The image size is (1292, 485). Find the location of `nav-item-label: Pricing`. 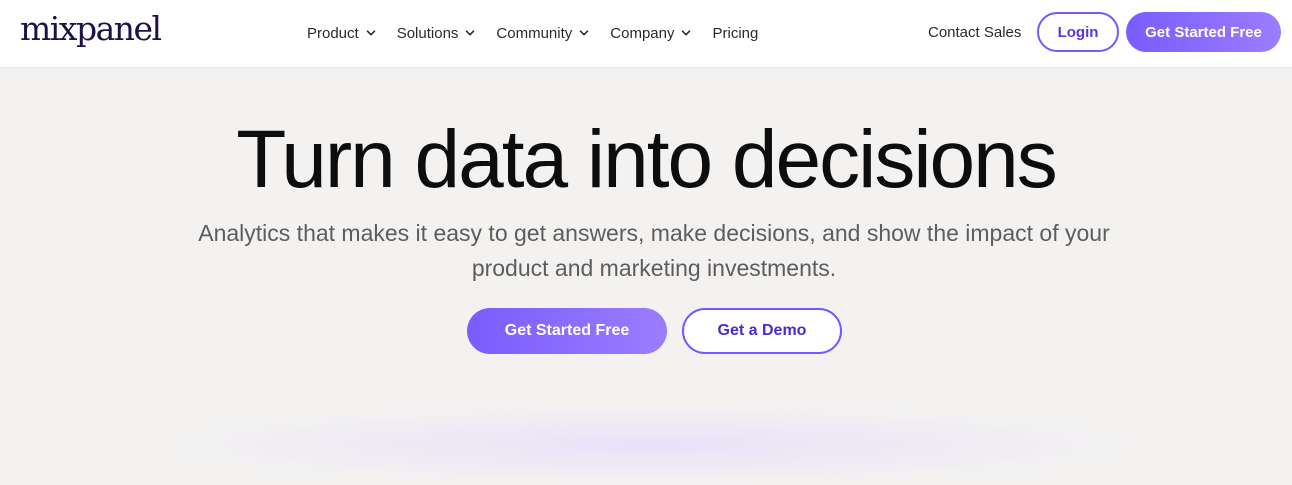

nav-item-label: Pricing is located at coordinates (735, 33).